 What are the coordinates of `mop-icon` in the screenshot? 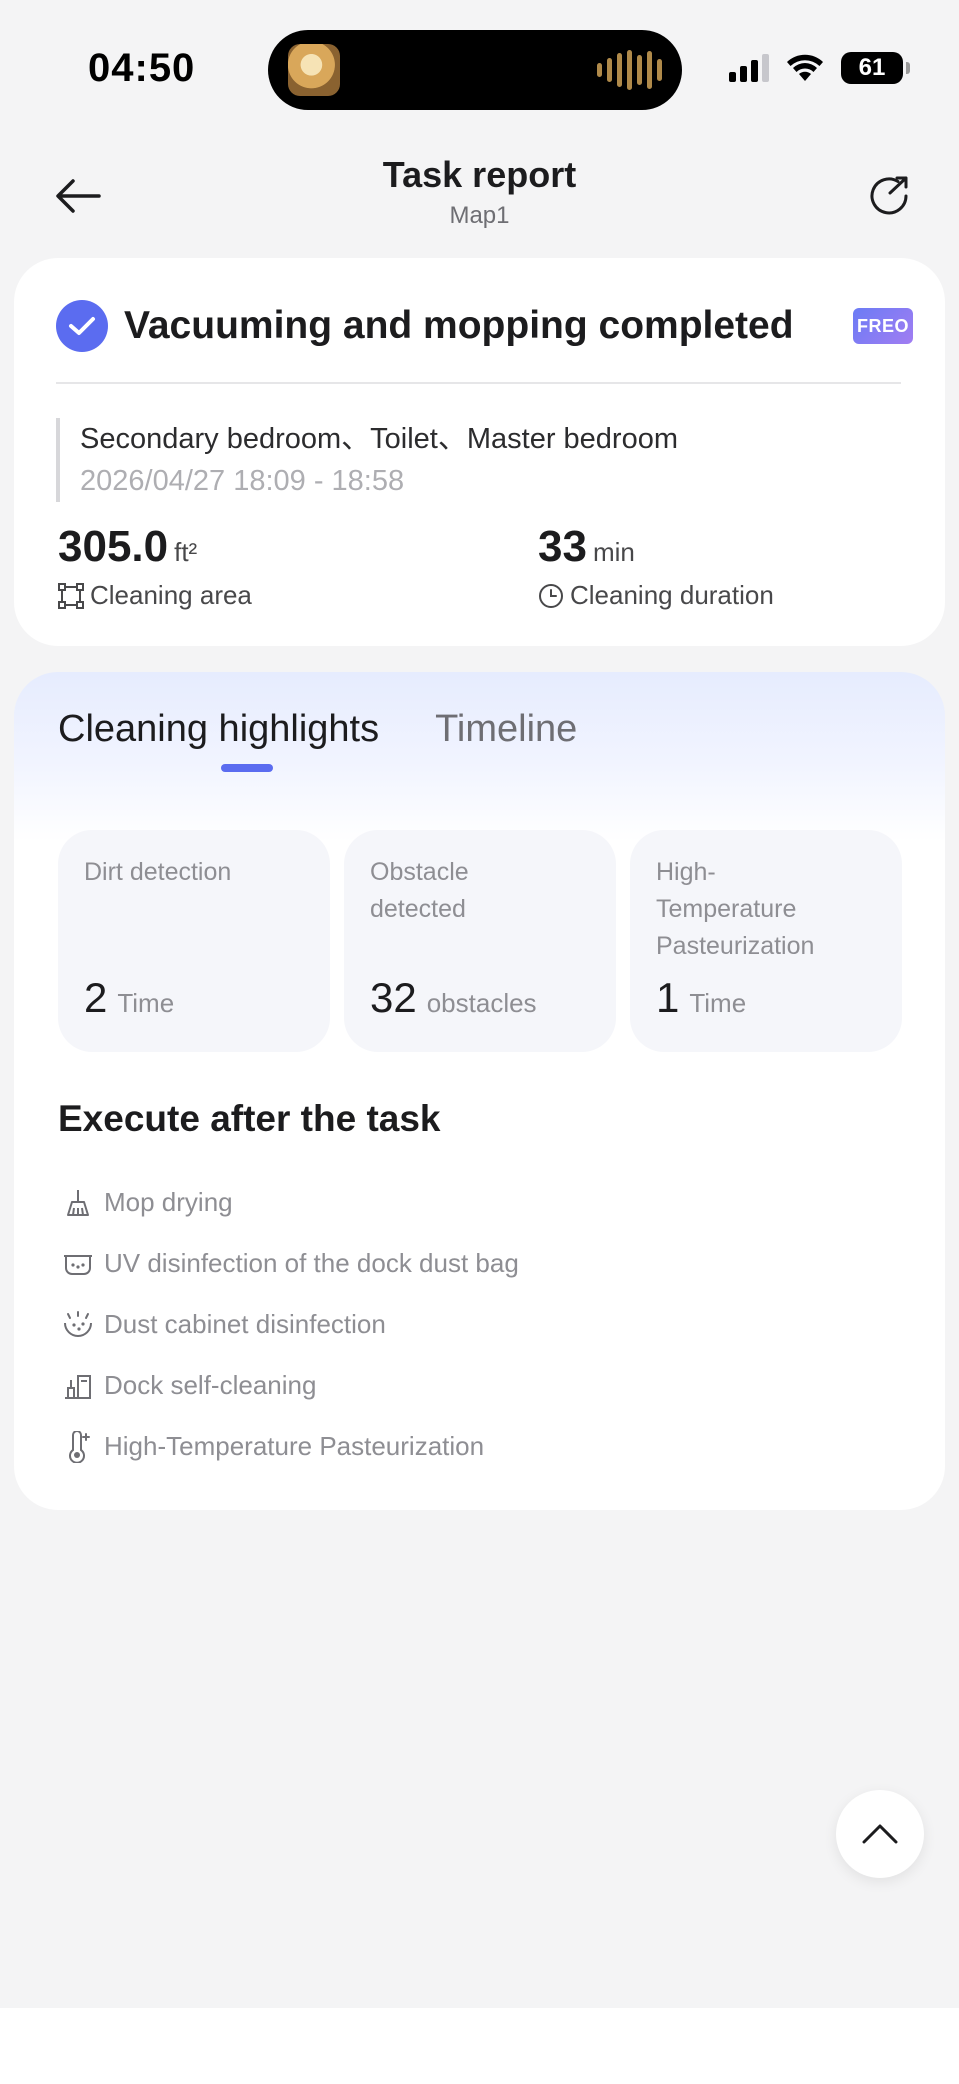 It's located at (78, 1203).